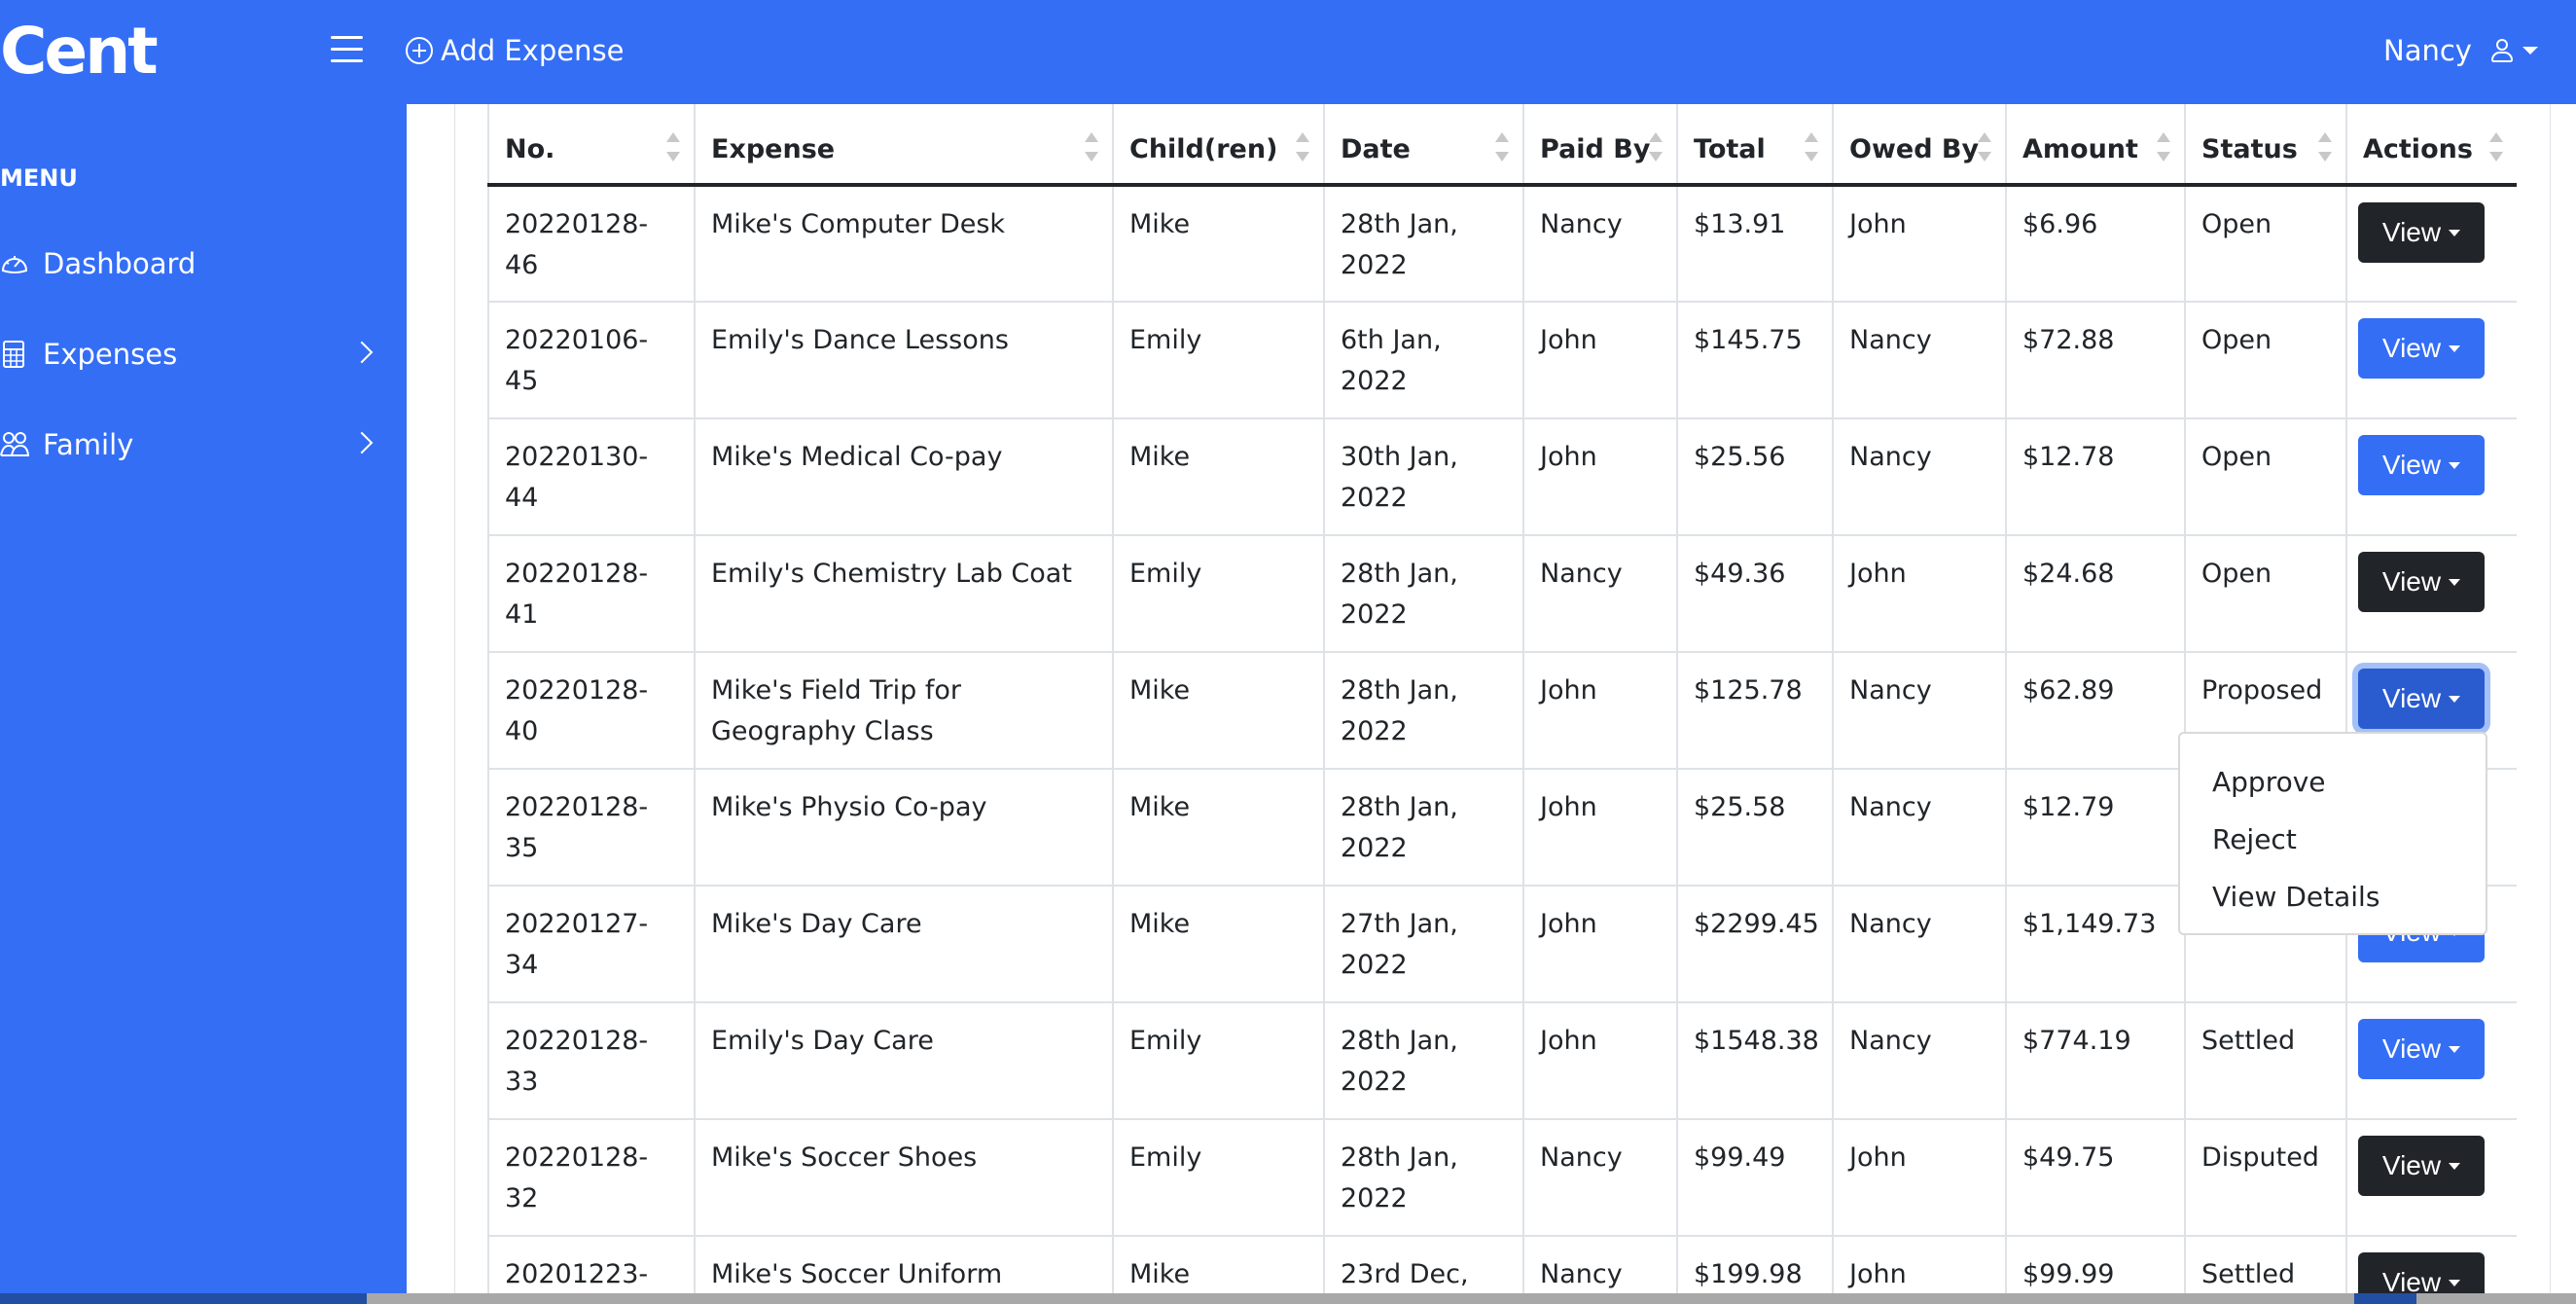 The height and width of the screenshot is (1304, 2576). What do you see at coordinates (1595, 149) in the screenshot?
I see `column-header-label: Paid By` at bounding box center [1595, 149].